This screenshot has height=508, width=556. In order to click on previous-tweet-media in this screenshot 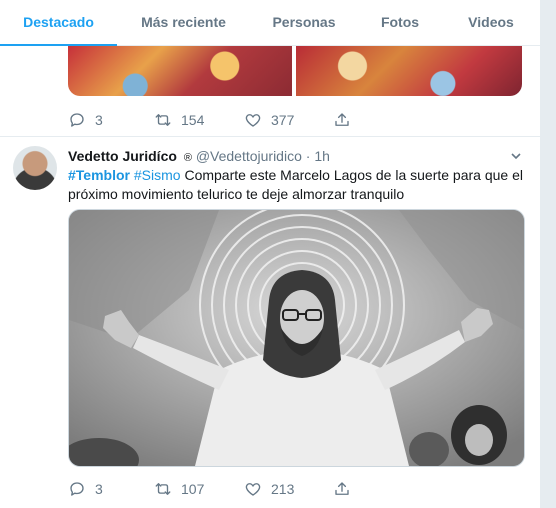, I will do `click(295, 71)`.